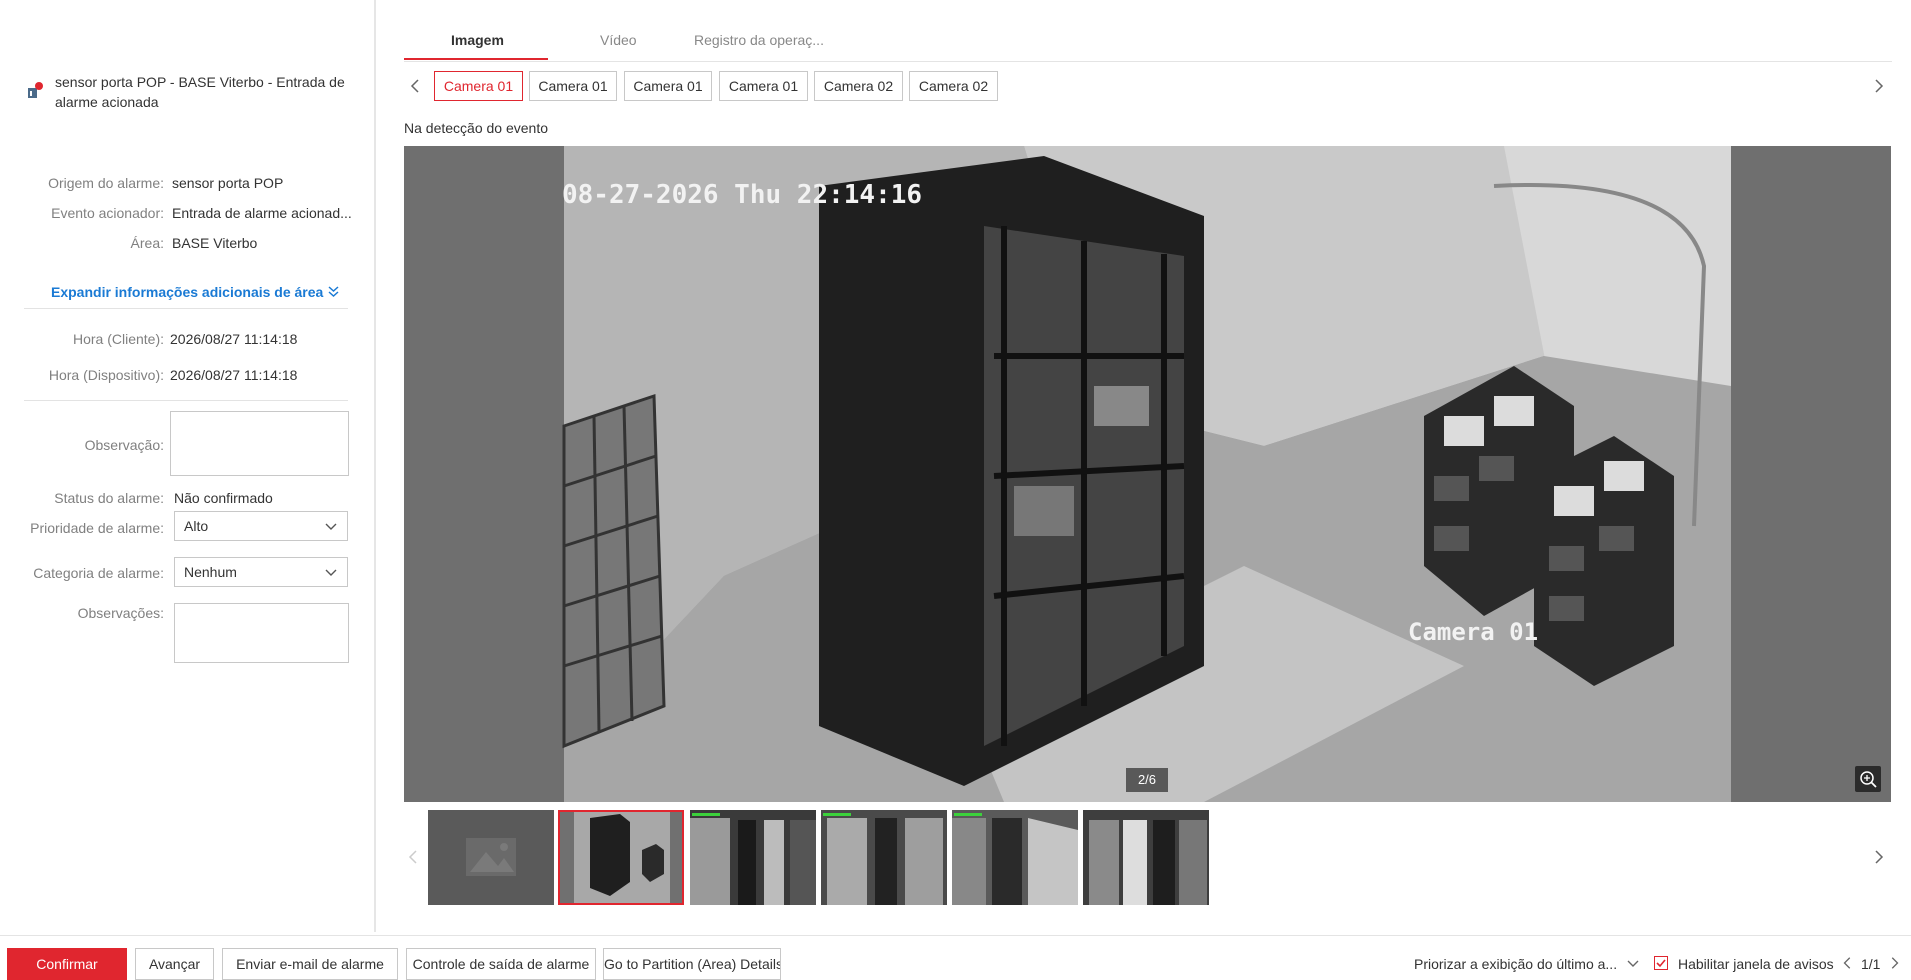 This screenshot has width=1911, height=980. What do you see at coordinates (310, 964) in the screenshot?
I see `send-alarm-email-button: Enviar e-mail de alarme` at bounding box center [310, 964].